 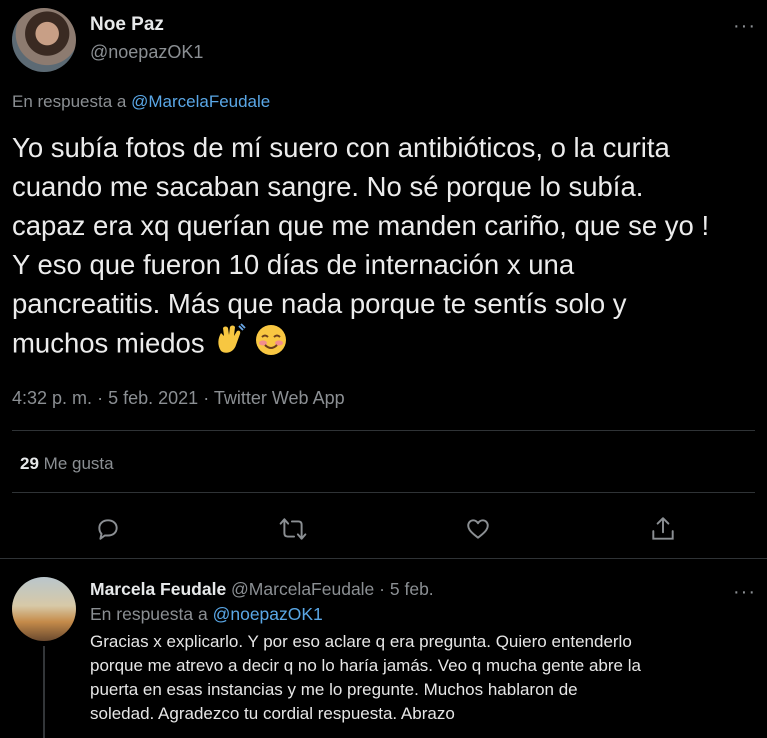 I want to click on reply-header: Marcela Feudale @MarcelaFeudale · 5 feb., so click(x=262, y=589).